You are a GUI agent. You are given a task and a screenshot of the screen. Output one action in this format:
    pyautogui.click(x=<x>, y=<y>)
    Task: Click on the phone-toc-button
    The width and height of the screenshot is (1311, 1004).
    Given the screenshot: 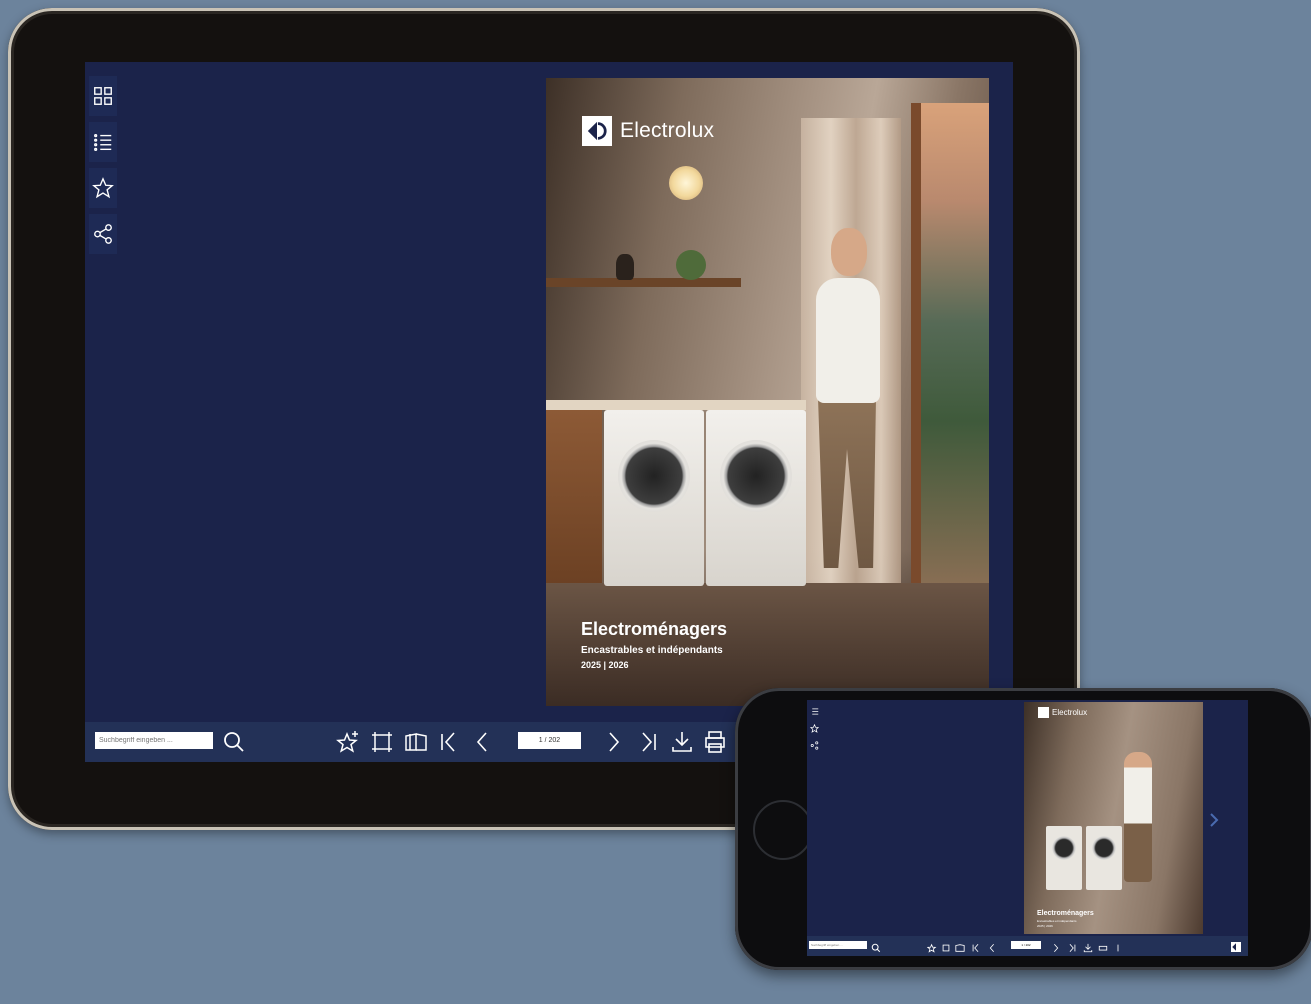 What is the action you would take?
    pyautogui.click(x=814, y=711)
    